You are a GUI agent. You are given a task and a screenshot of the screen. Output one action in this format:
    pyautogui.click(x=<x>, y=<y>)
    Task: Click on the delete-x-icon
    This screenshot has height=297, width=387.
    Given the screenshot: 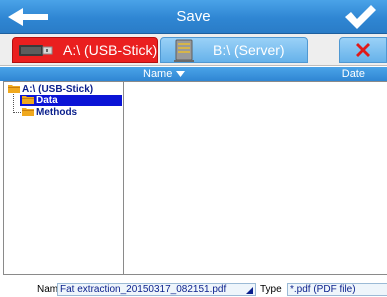 What is the action you would take?
    pyautogui.click(x=363, y=50)
    